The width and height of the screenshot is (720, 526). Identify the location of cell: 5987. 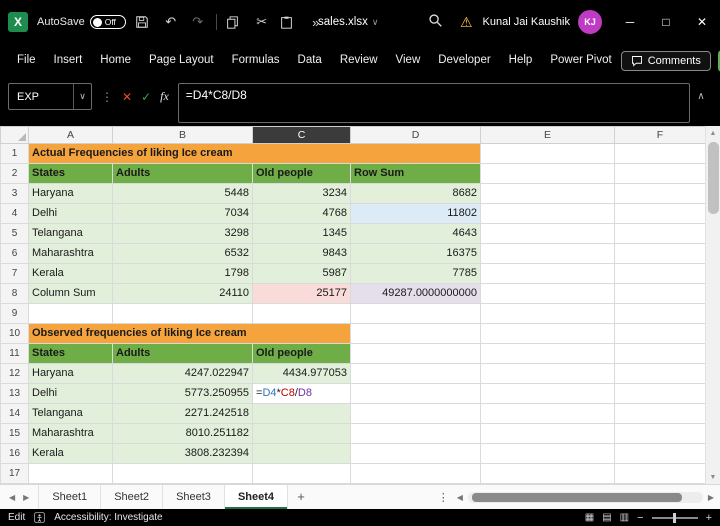
(301, 273).